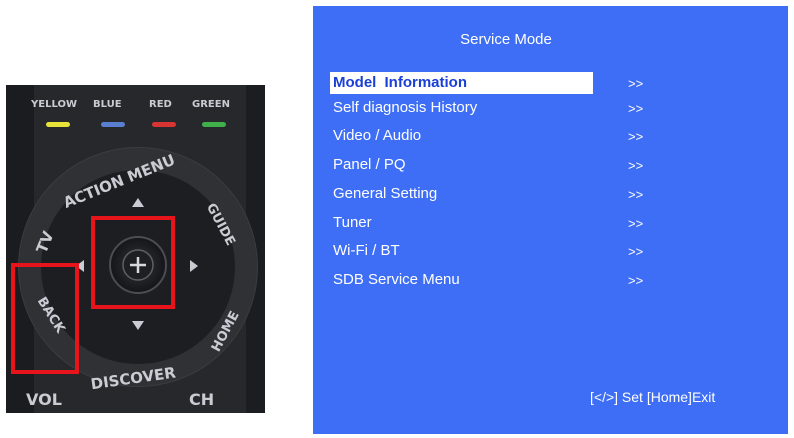 The height and width of the screenshot is (438, 794). I want to click on menu-item-label: Model Information, so click(461, 83).